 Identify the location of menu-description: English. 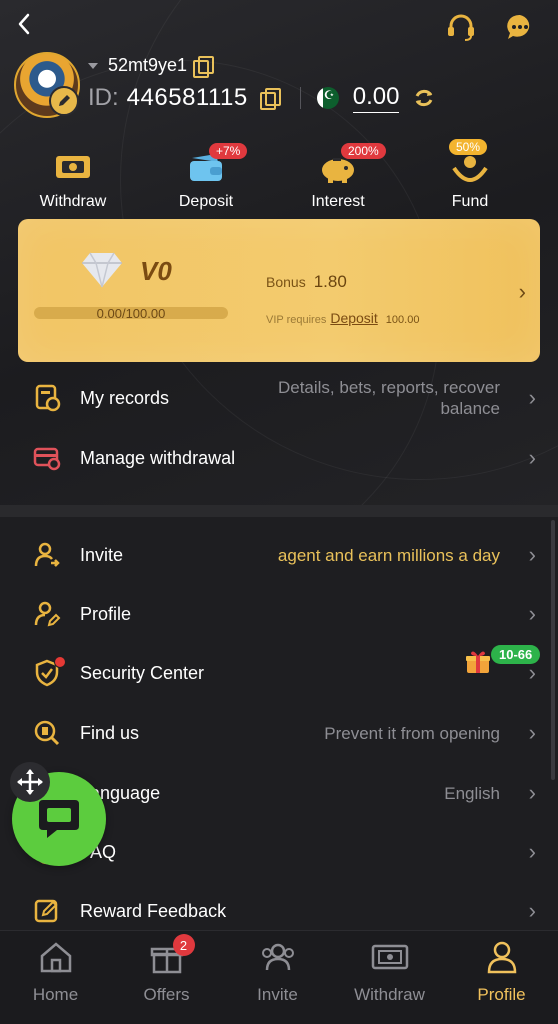
(472, 793).